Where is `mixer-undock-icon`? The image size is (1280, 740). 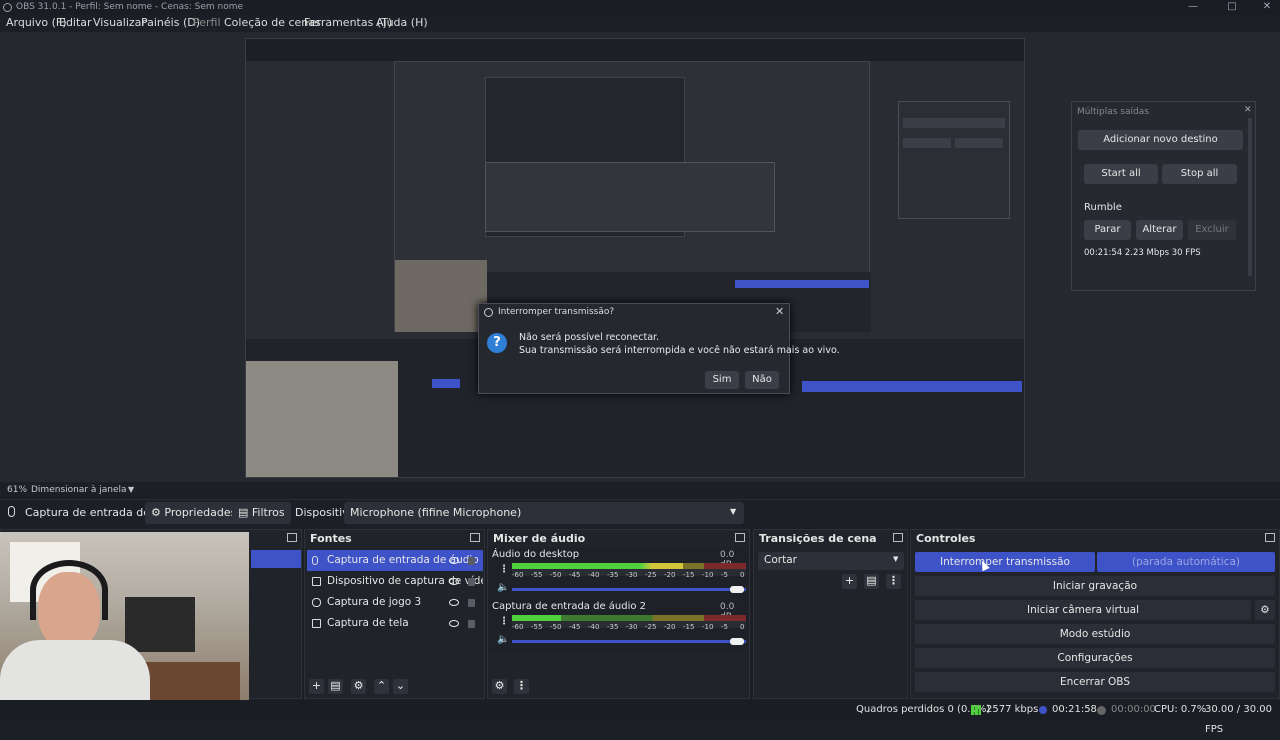
mixer-undock-icon is located at coordinates (740, 537).